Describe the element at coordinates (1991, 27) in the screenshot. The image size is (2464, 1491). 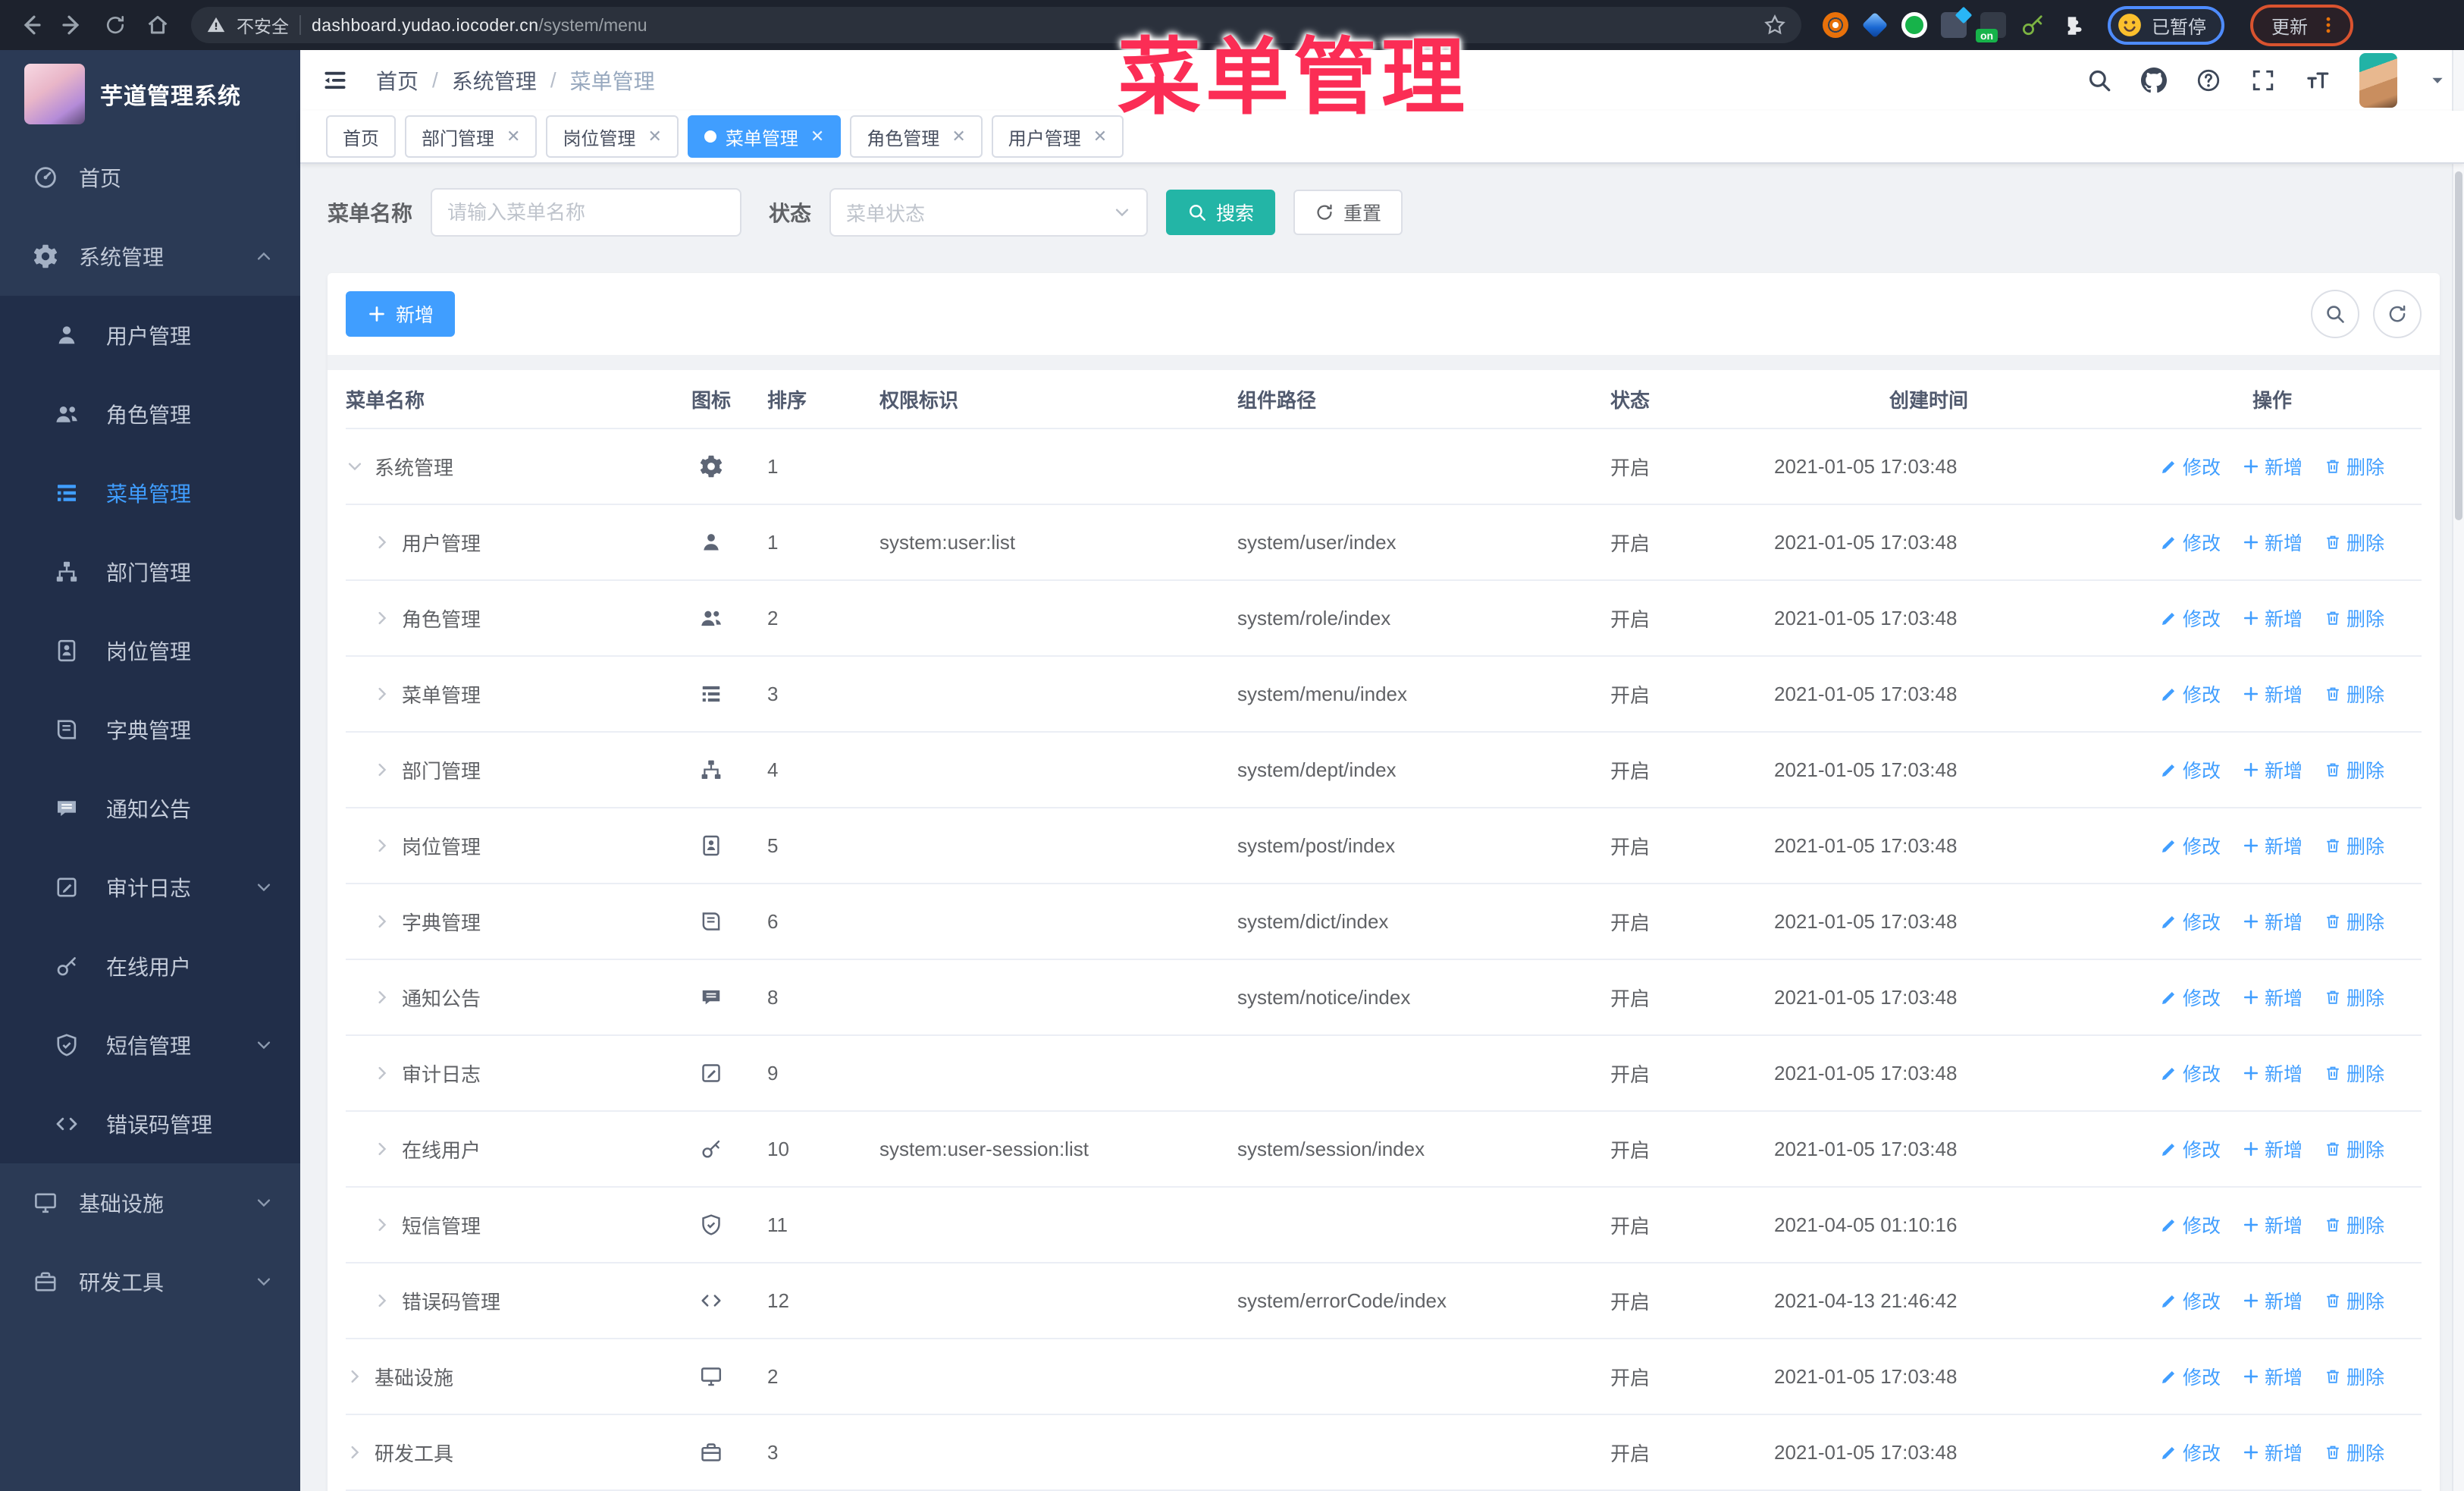
I see `extension-switch-icon: on` at that location.